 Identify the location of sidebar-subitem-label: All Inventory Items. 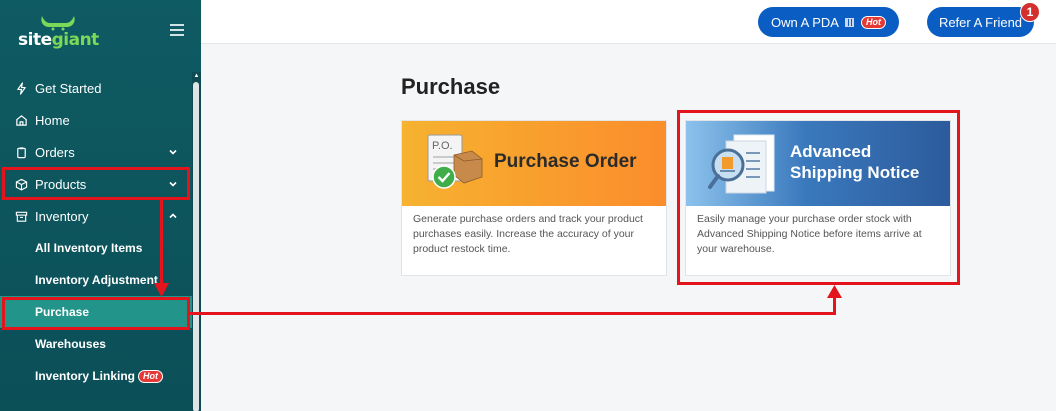
(89, 248).